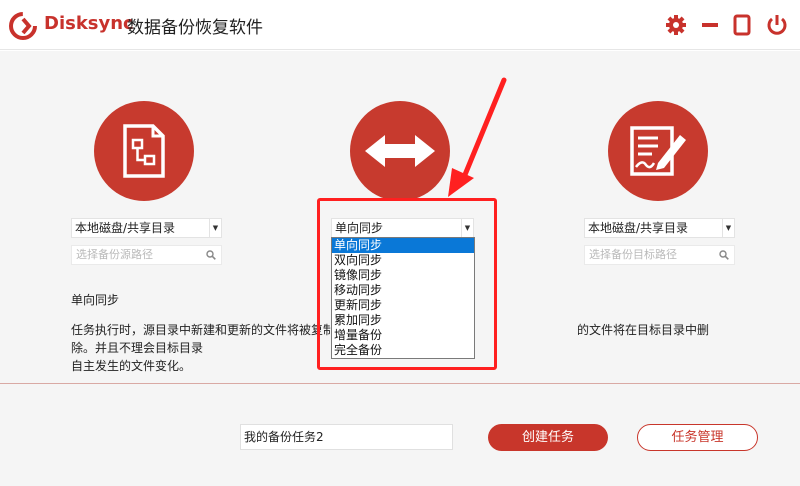 The image size is (800, 486). What do you see at coordinates (548, 437) in the screenshot?
I see `create-task-button: 创建任务` at bounding box center [548, 437].